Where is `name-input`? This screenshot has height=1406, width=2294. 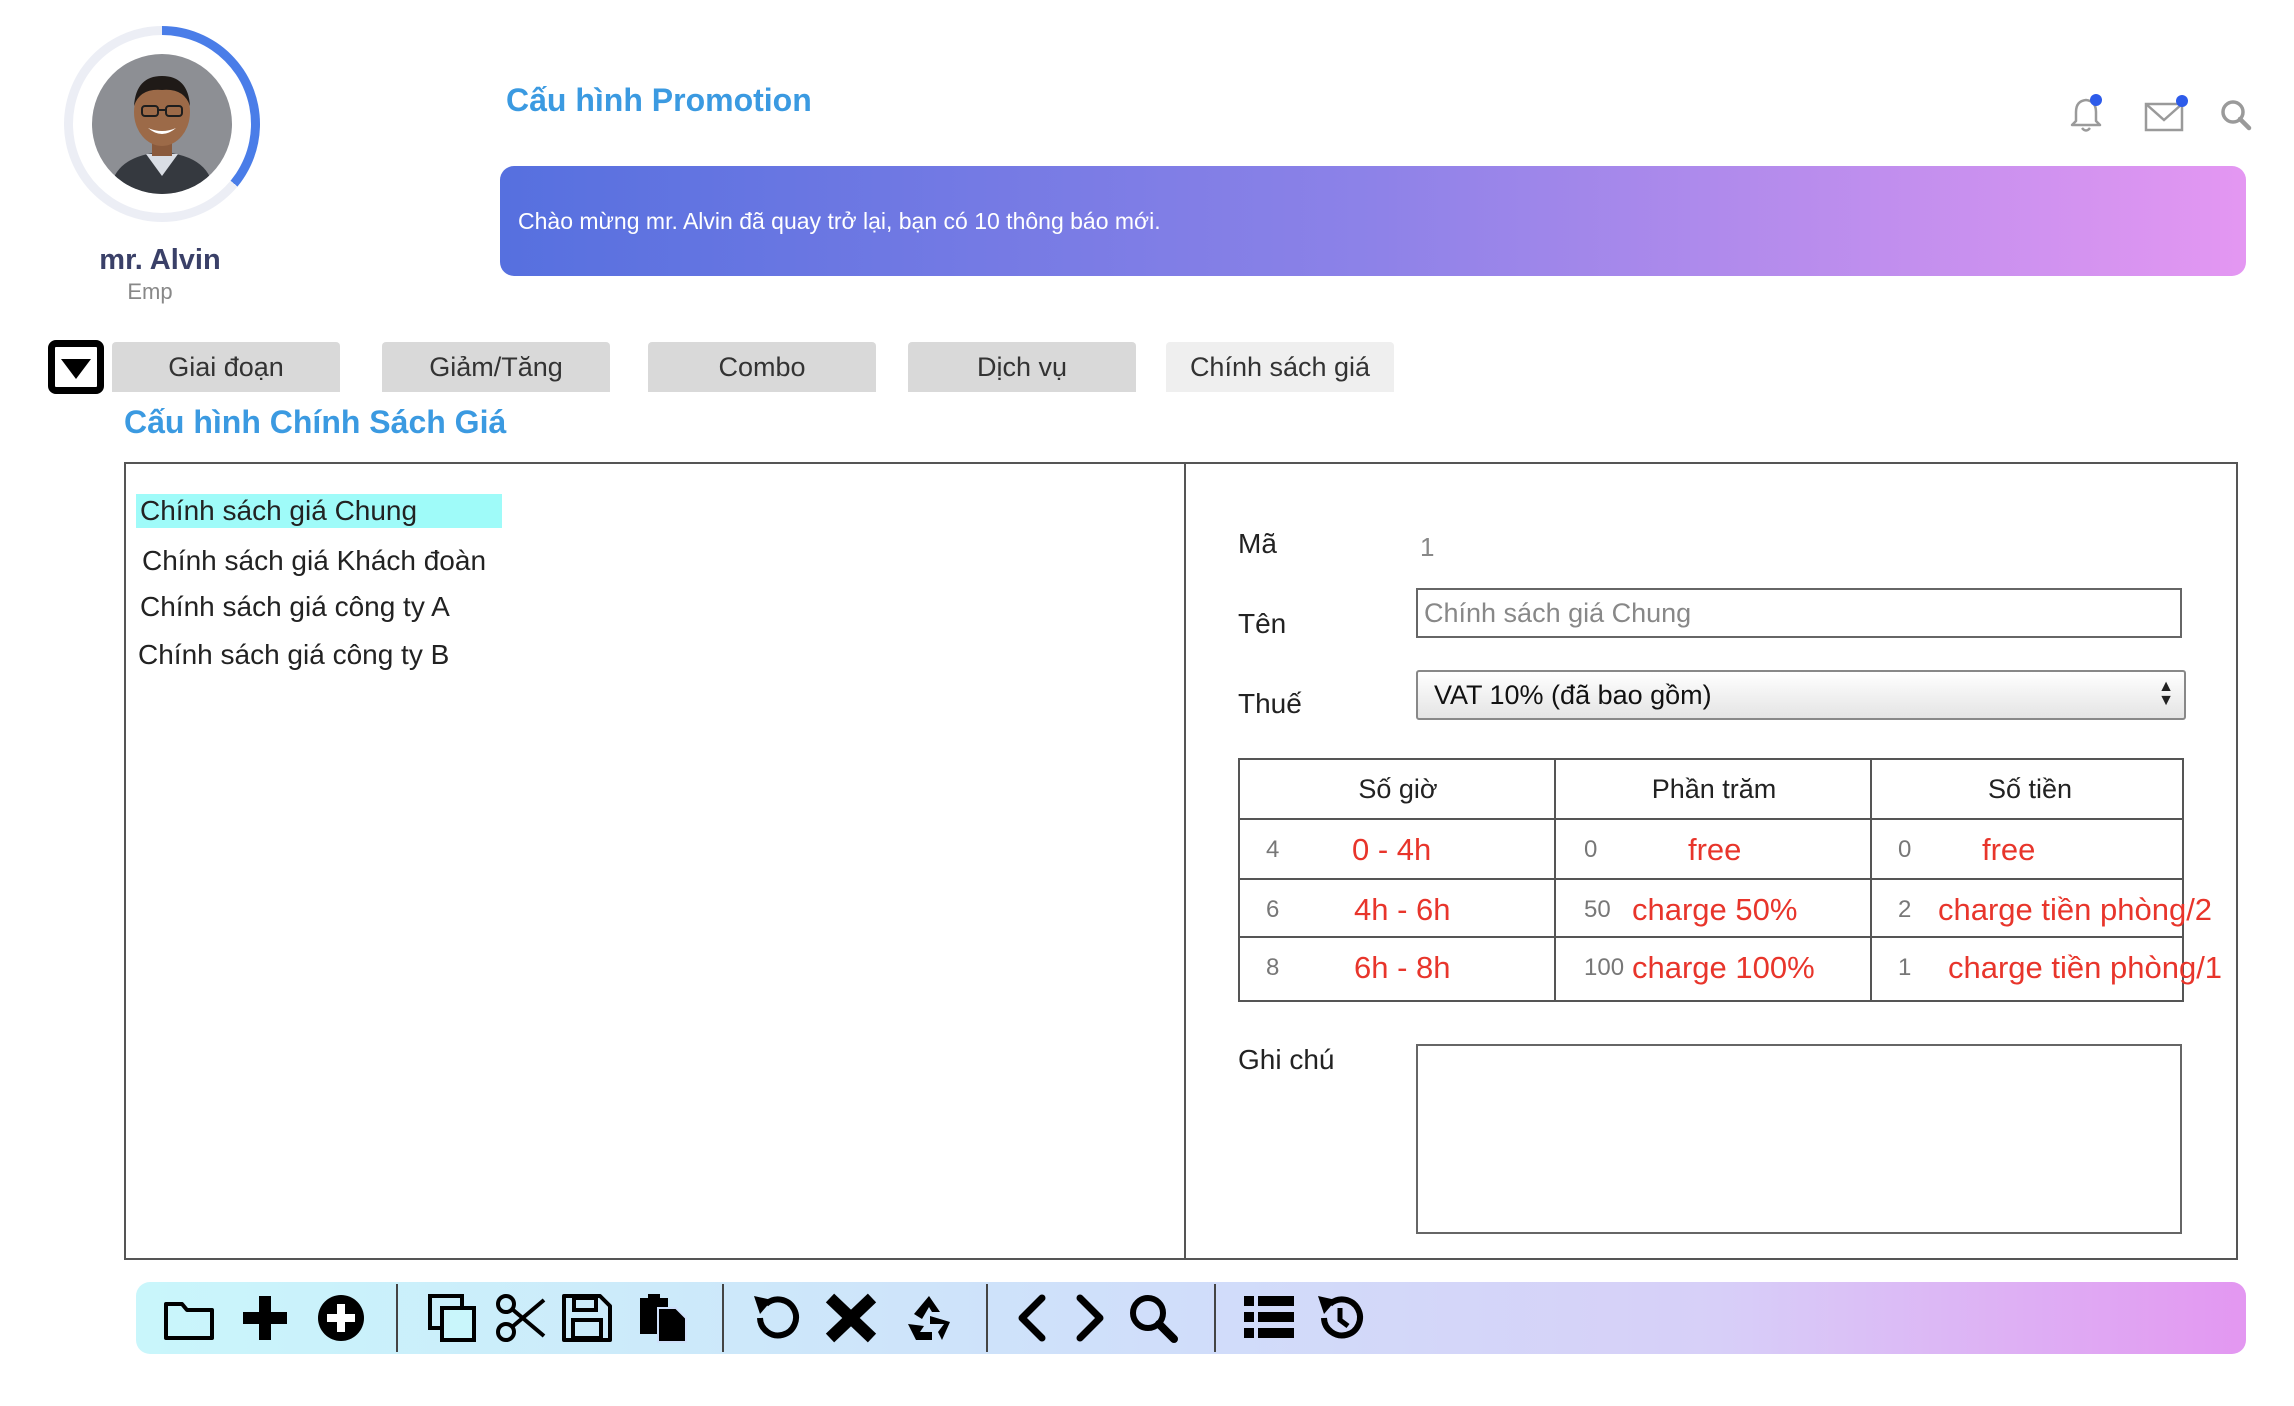
name-input is located at coordinates (1799, 613).